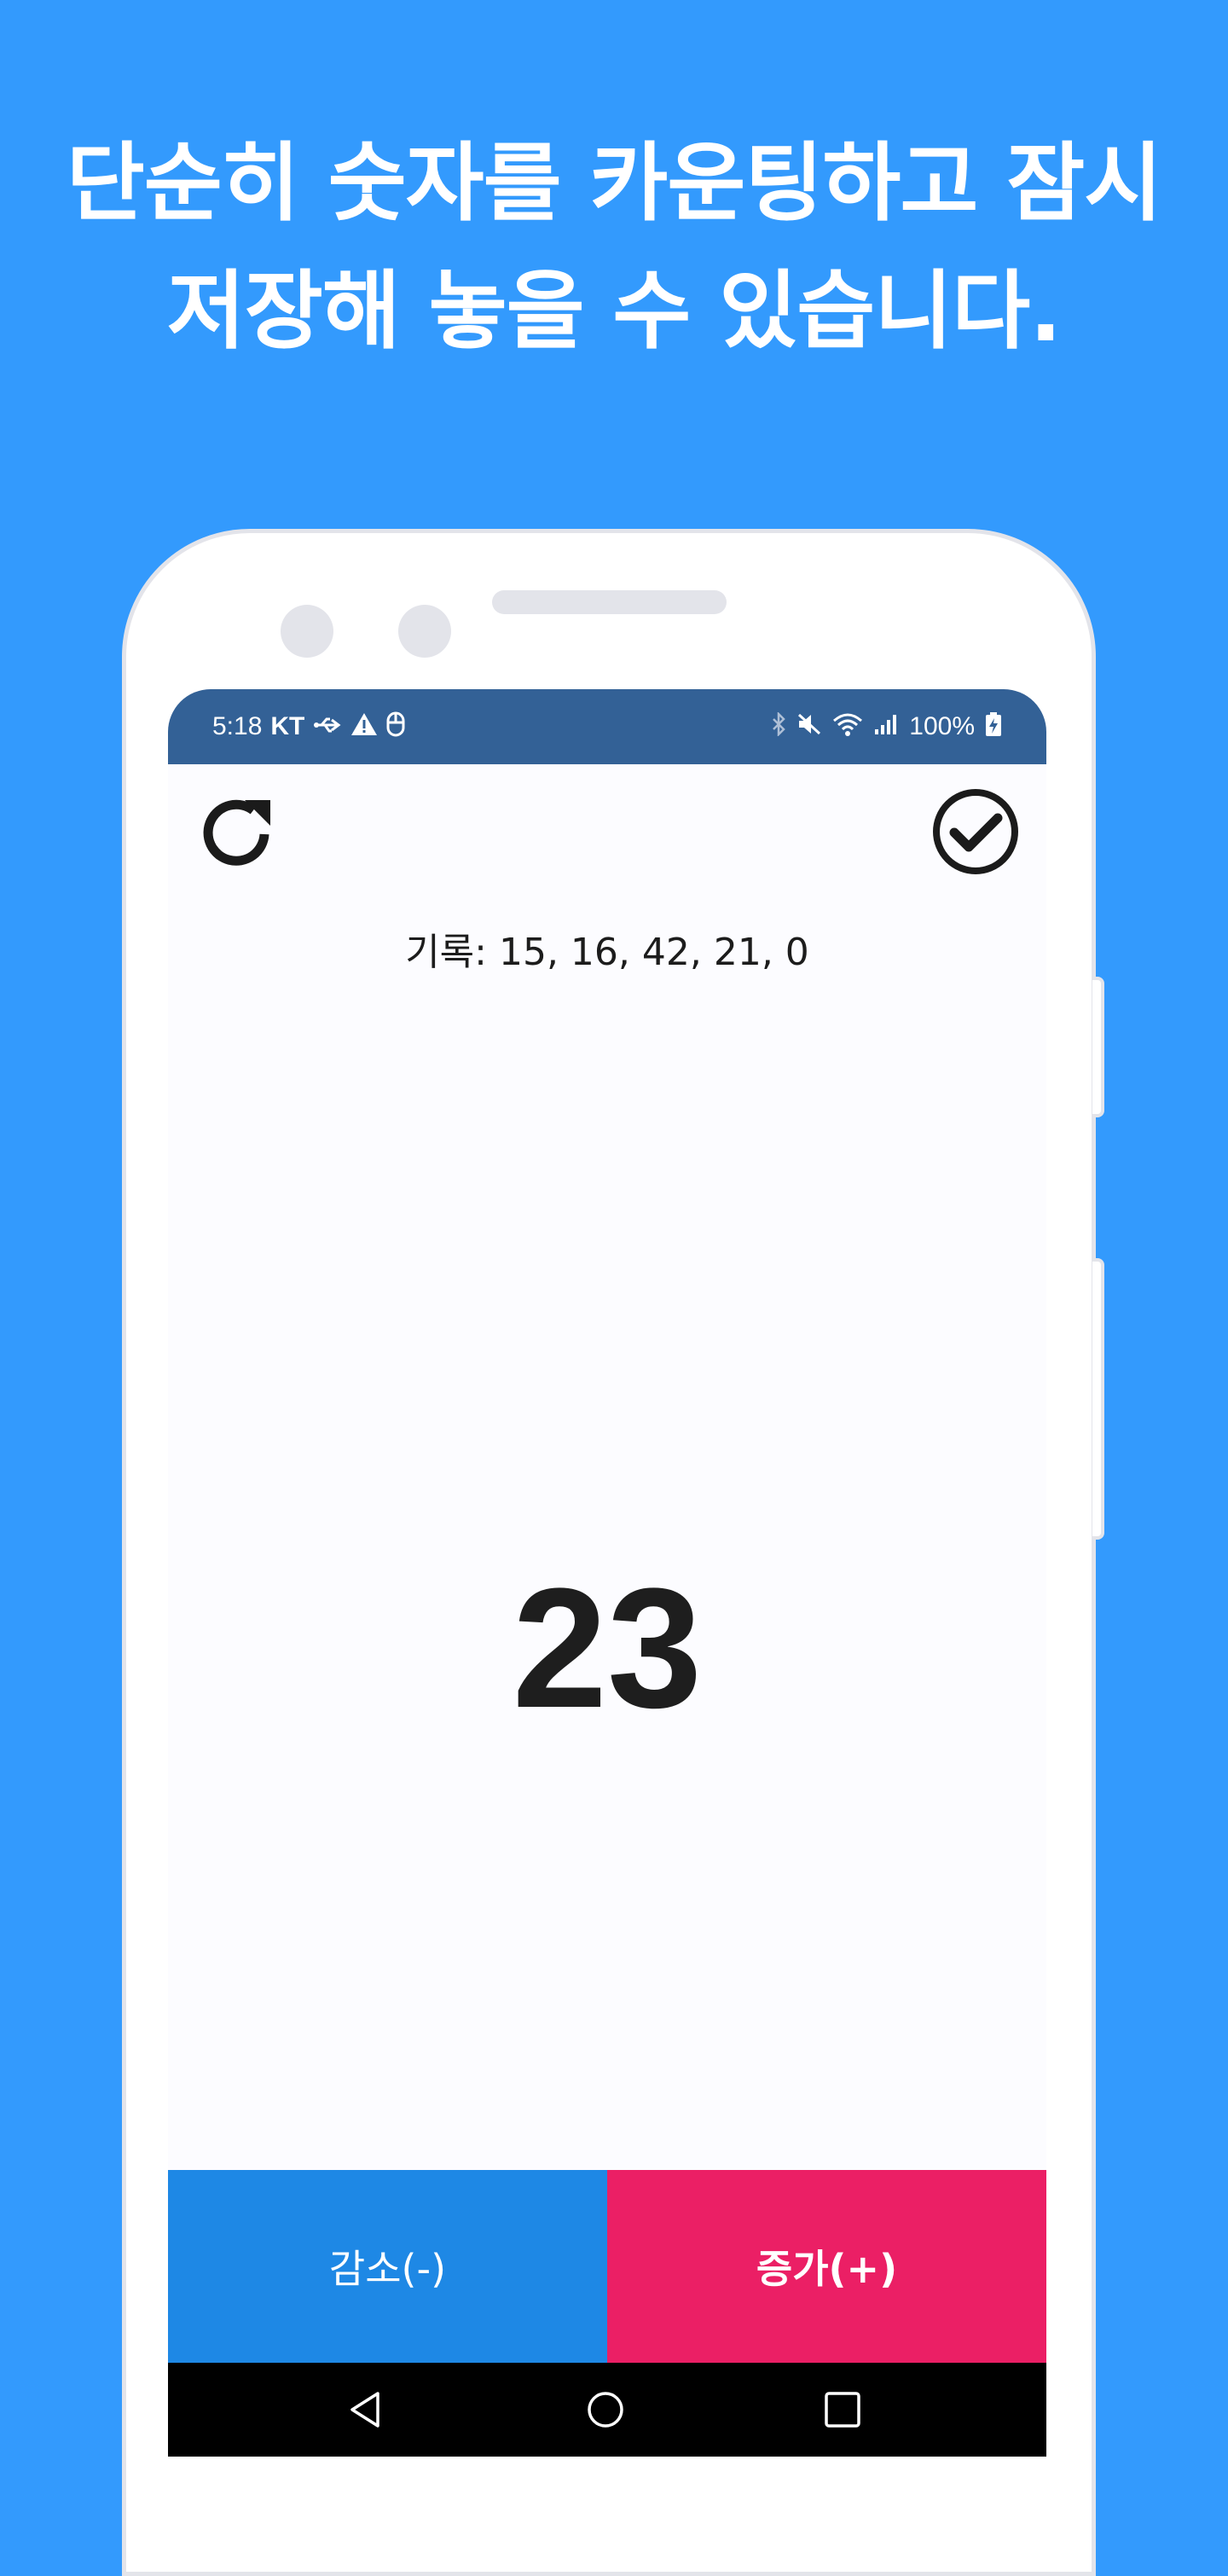  Describe the element at coordinates (367, 2410) in the screenshot. I see `back-icon` at that location.